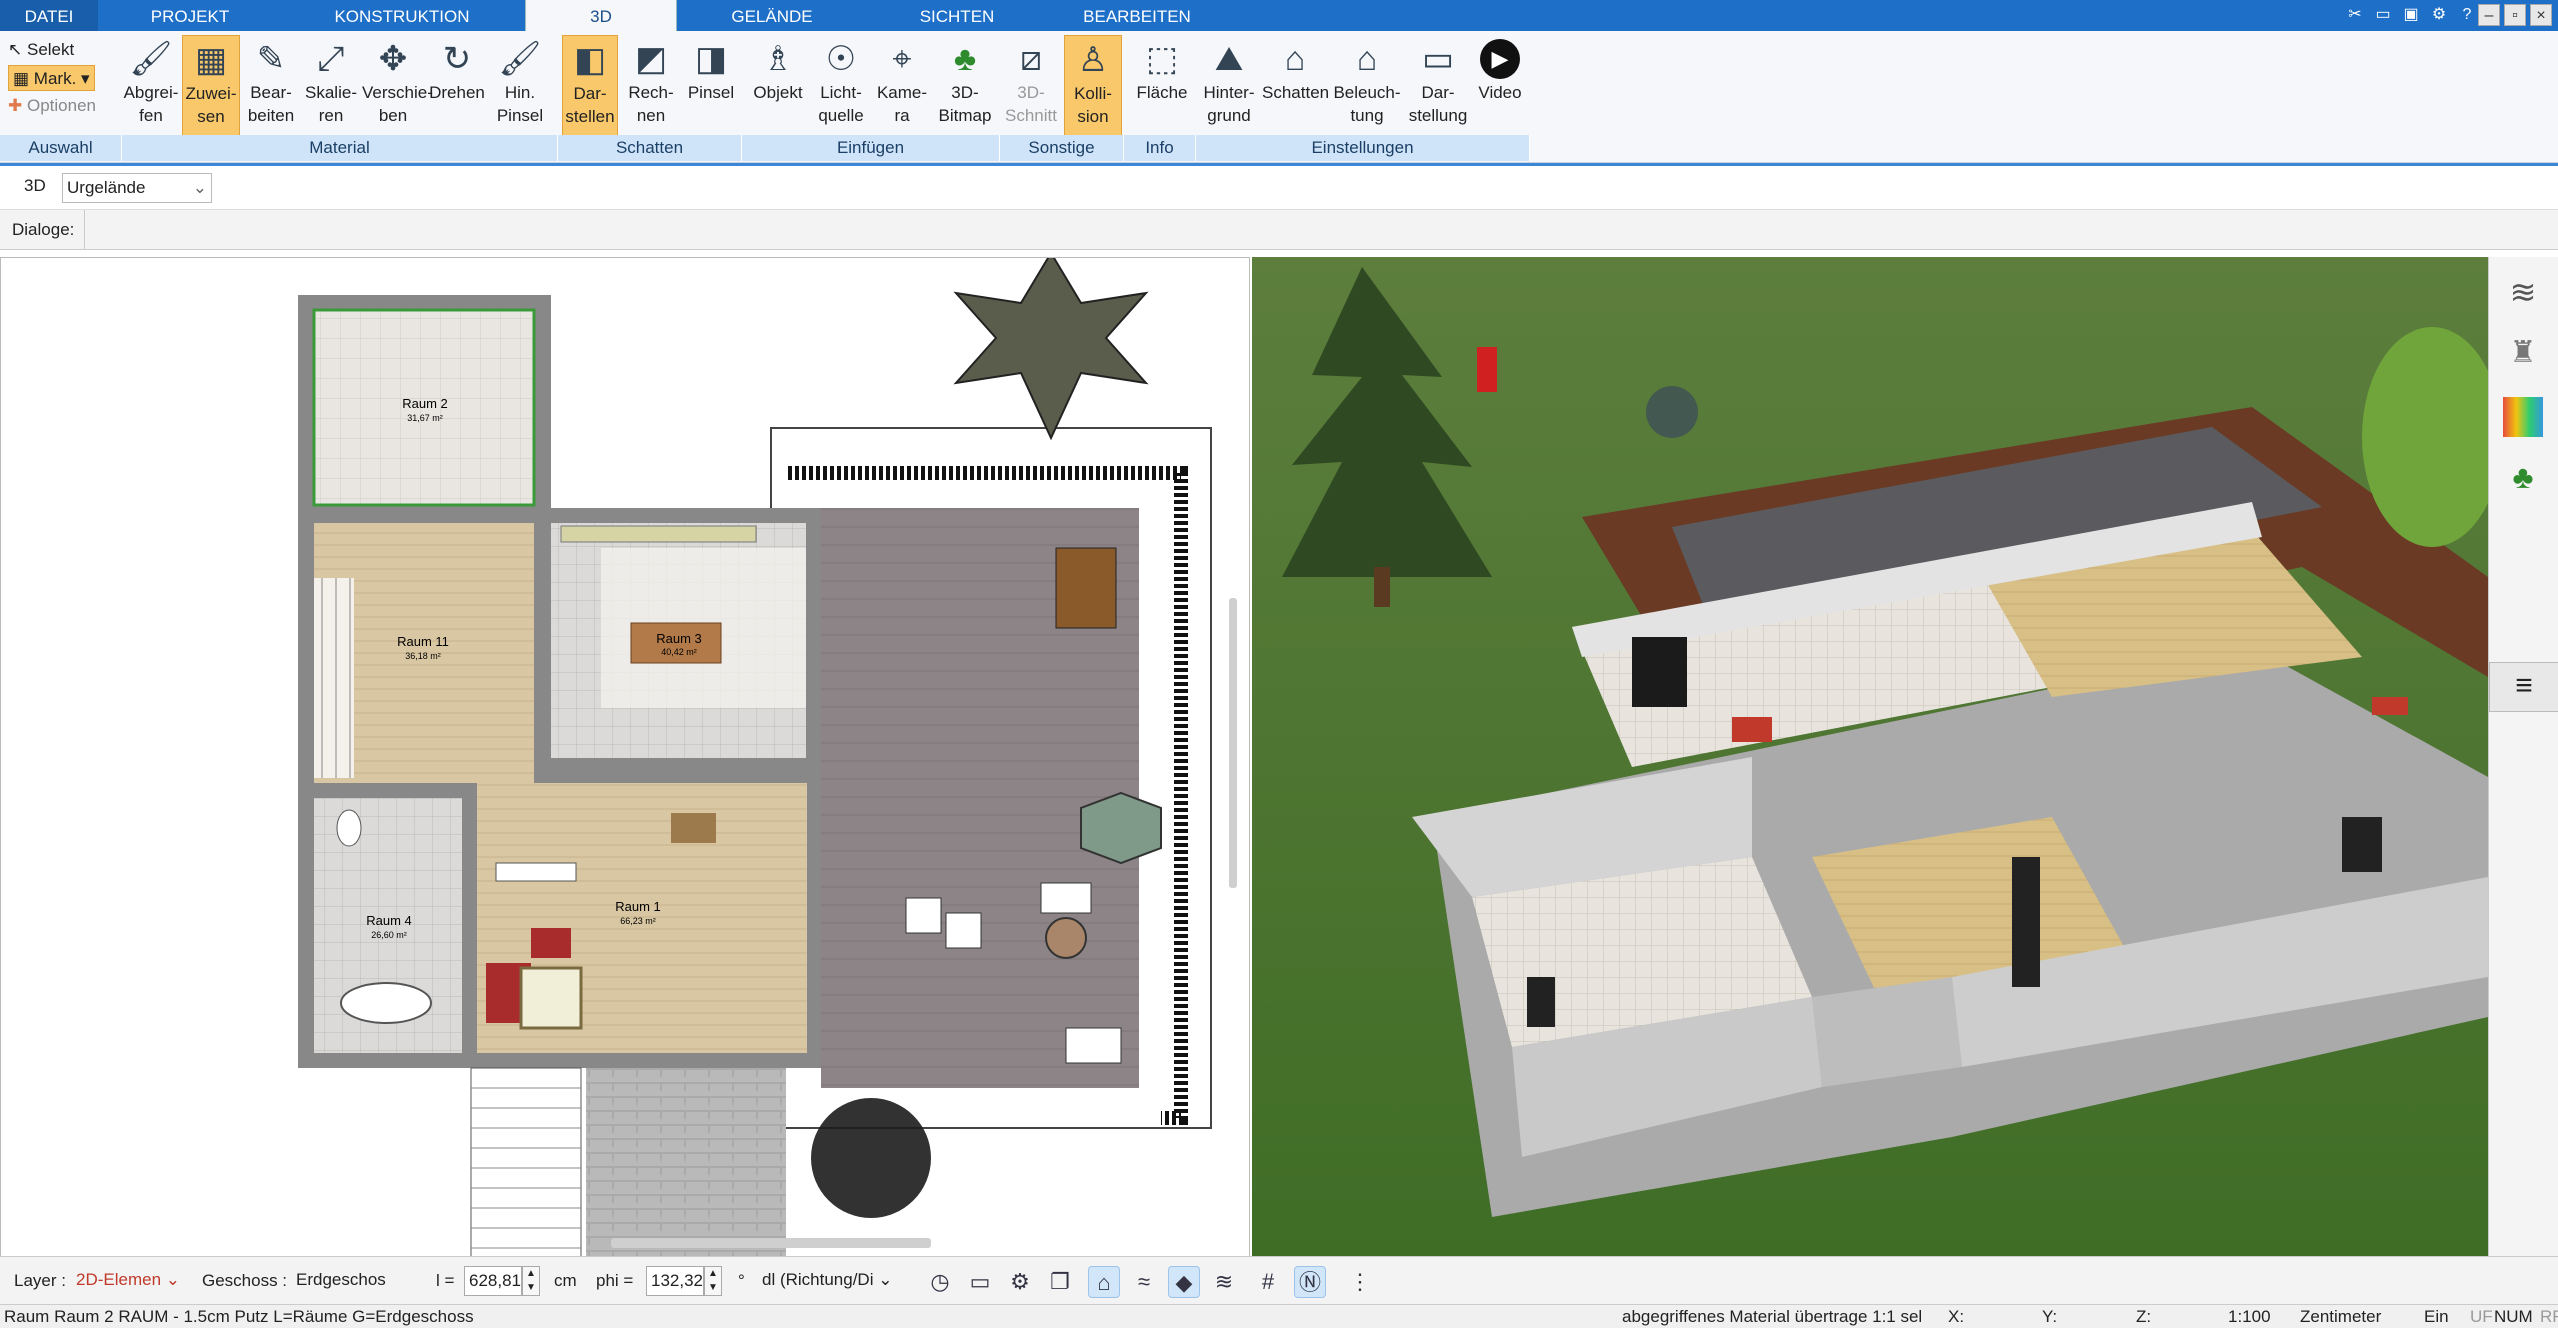 The width and height of the screenshot is (2558, 1328). Describe the element at coordinates (531, 1281) in the screenshot. I see `l-stepper: ▲ ▼` at that location.